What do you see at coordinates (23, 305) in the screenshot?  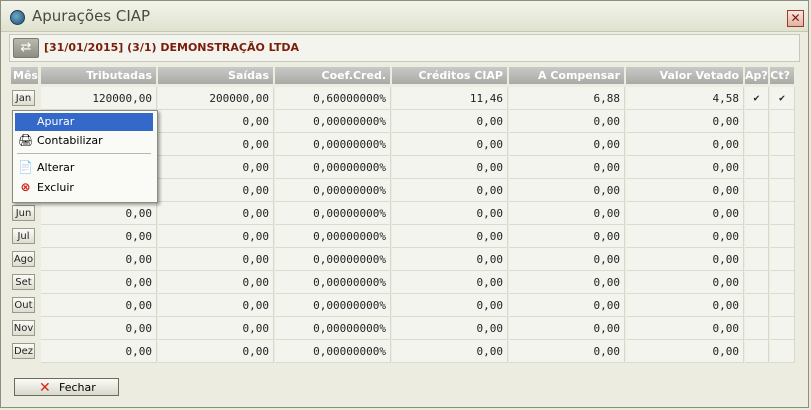 I see `month-button: Out` at bounding box center [23, 305].